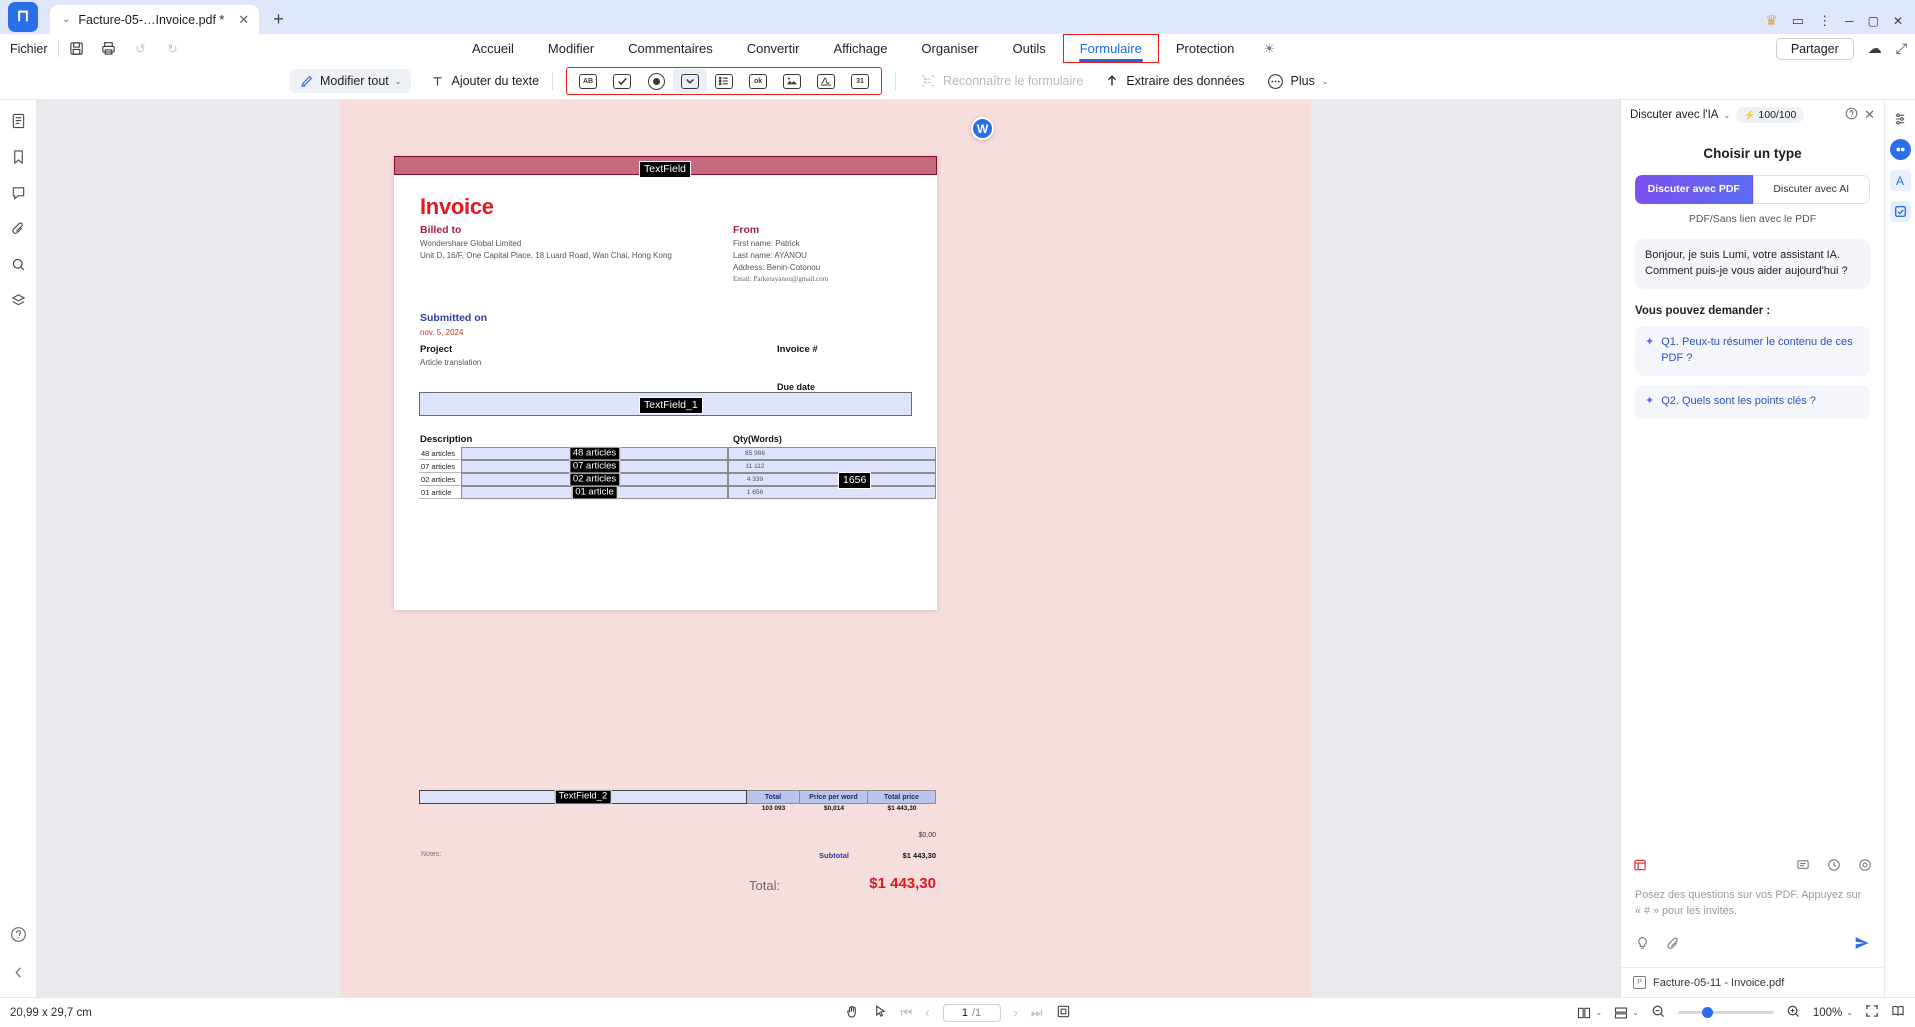 This screenshot has width=1915, height=1027. What do you see at coordinates (571, 48) in the screenshot?
I see `tab-modifier: Modifier` at bounding box center [571, 48].